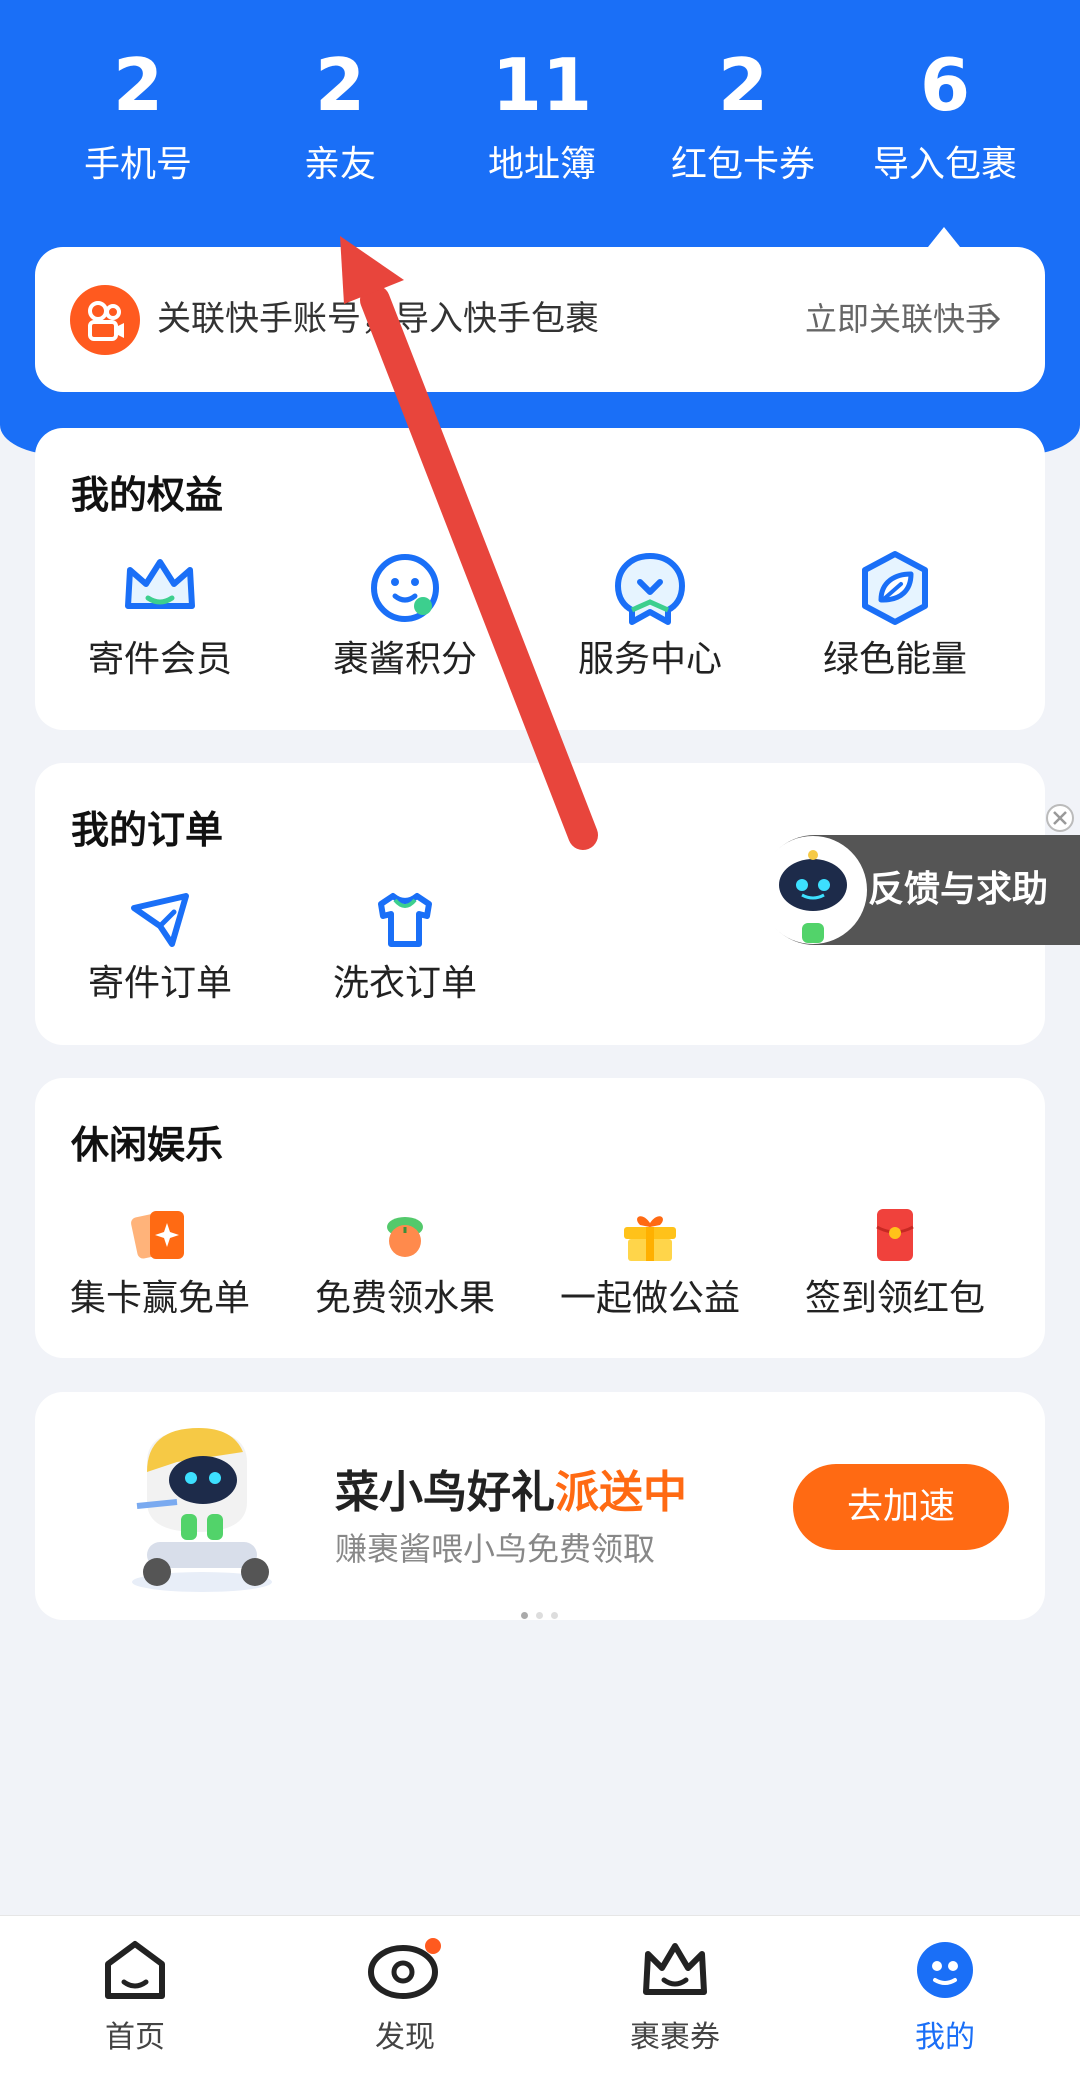  Describe the element at coordinates (813, 890) in the screenshot. I see `robot-avatar-icon` at that location.